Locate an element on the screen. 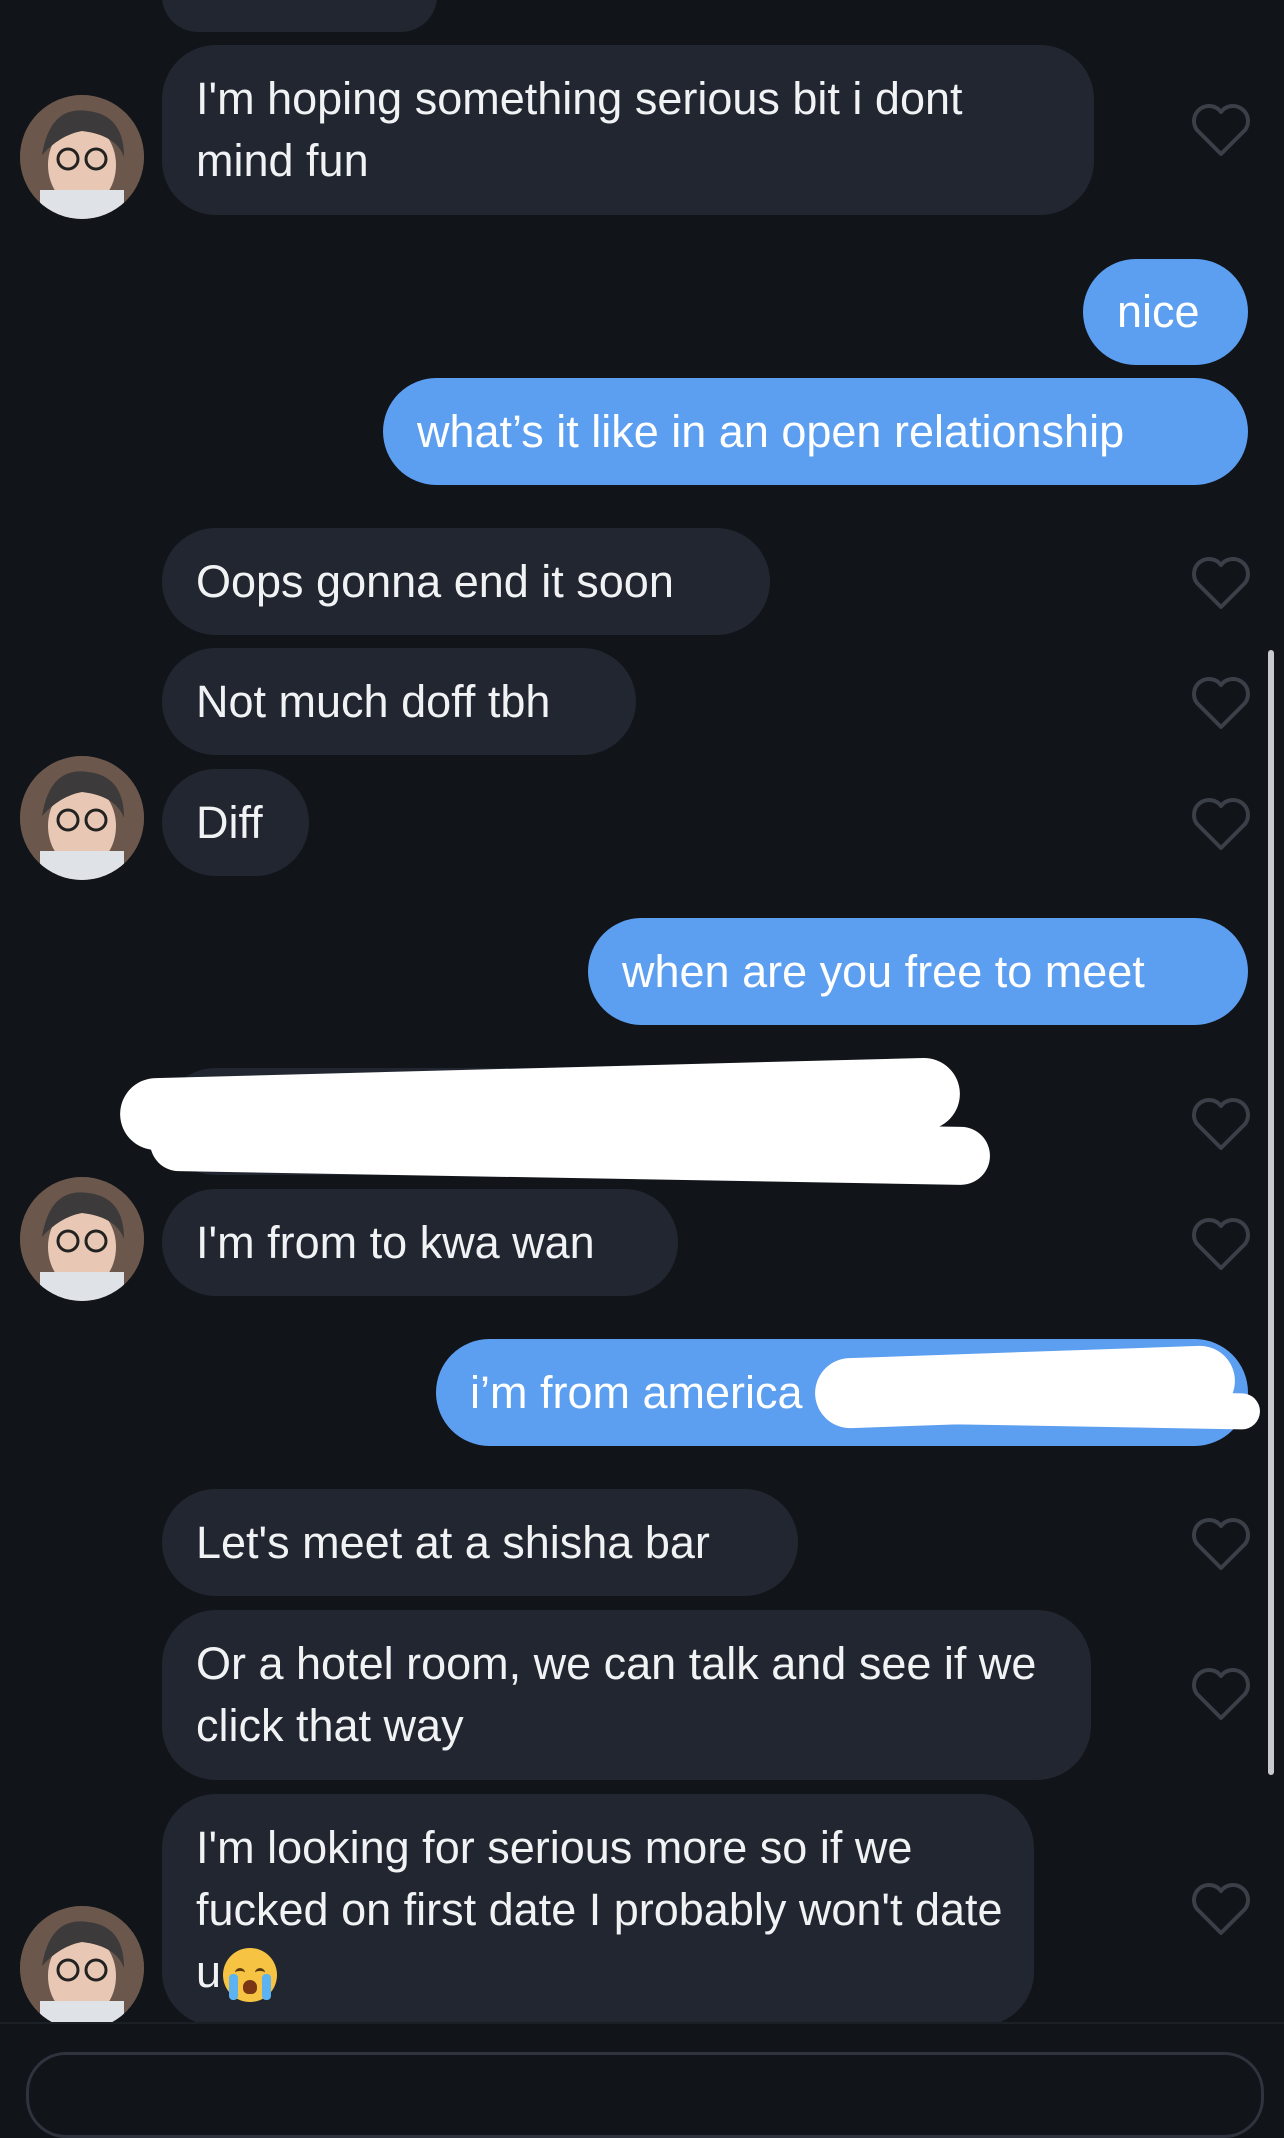 This screenshot has width=1284, height=2138. message-text: nice is located at coordinates (1158, 311).